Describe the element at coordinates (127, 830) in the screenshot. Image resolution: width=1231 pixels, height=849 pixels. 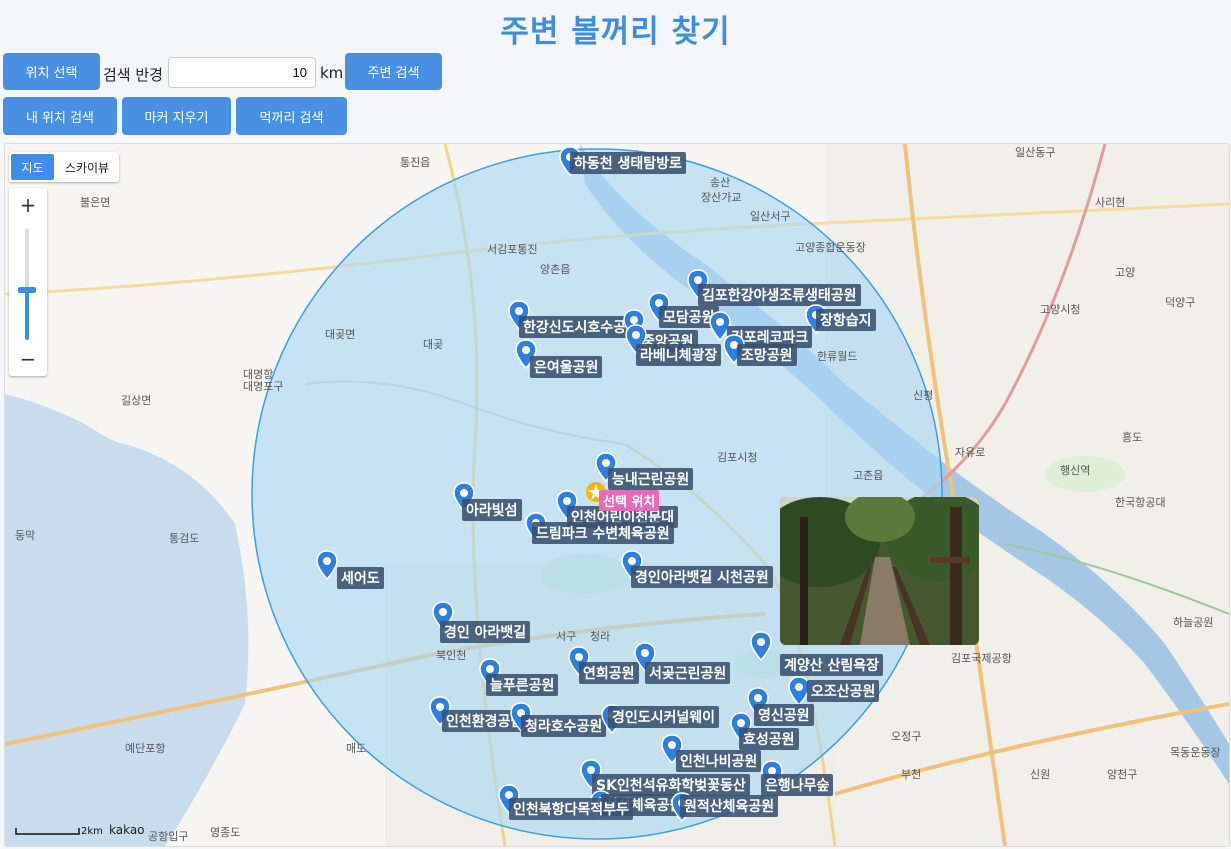
I see `kakao-logo: kakao` at that location.